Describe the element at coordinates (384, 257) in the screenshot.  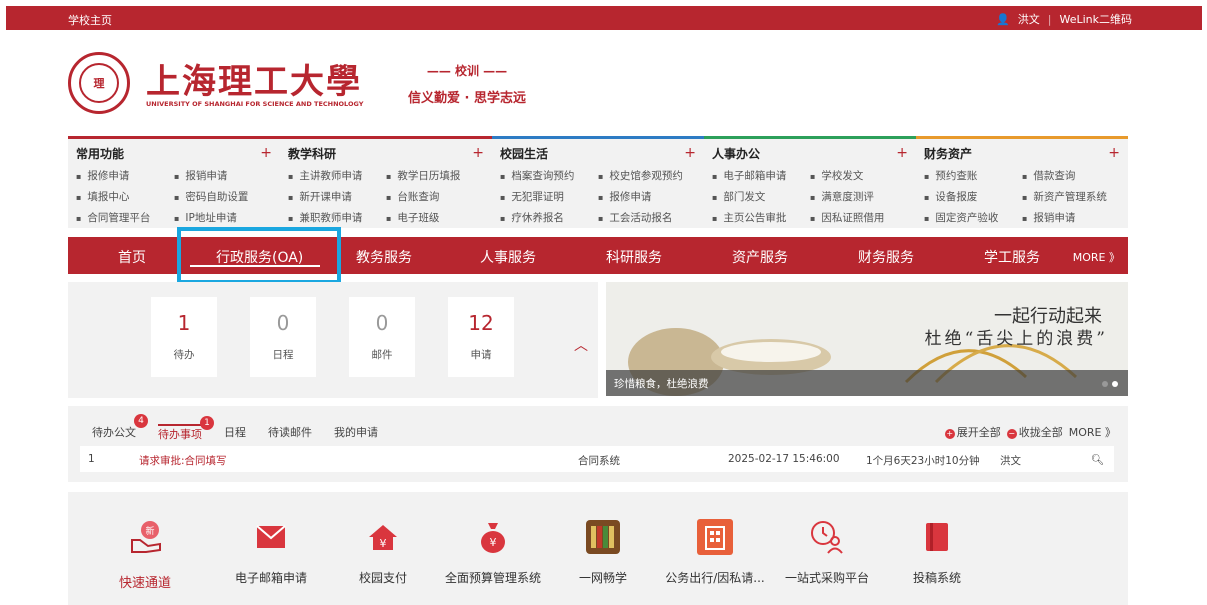
I see `nav-academic: 教务服务` at that location.